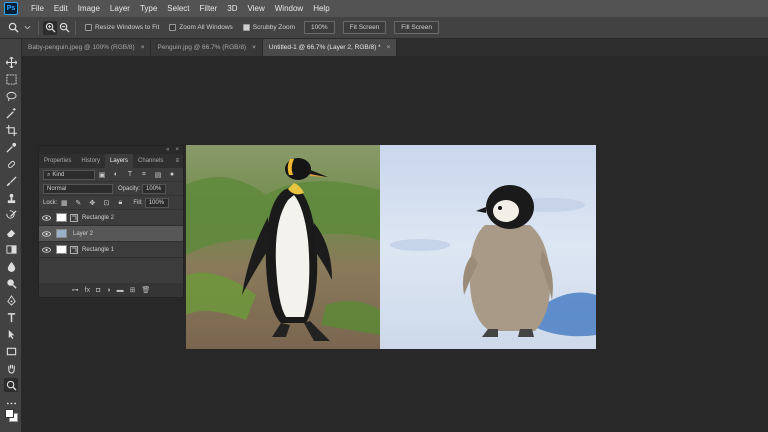  I want to click on zoom-all-windows-checkbox: Zoom All Windows, so click(201, 27).